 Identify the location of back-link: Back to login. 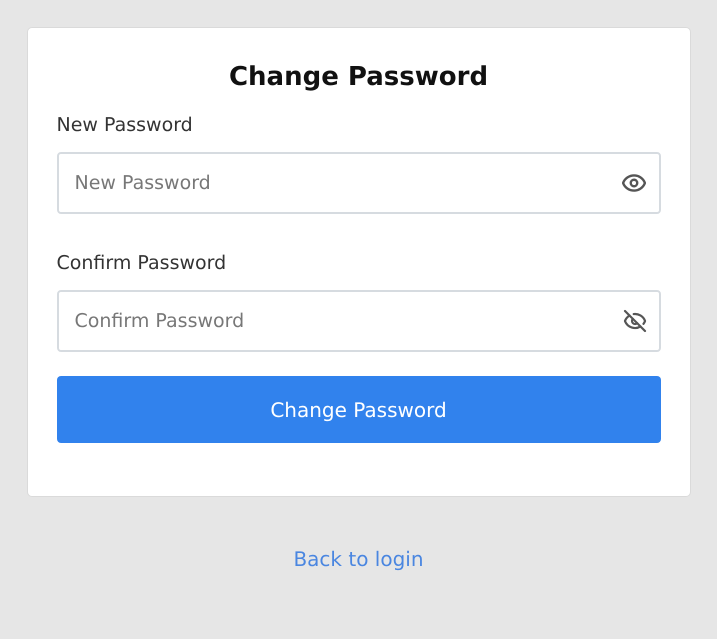
(358, 559).